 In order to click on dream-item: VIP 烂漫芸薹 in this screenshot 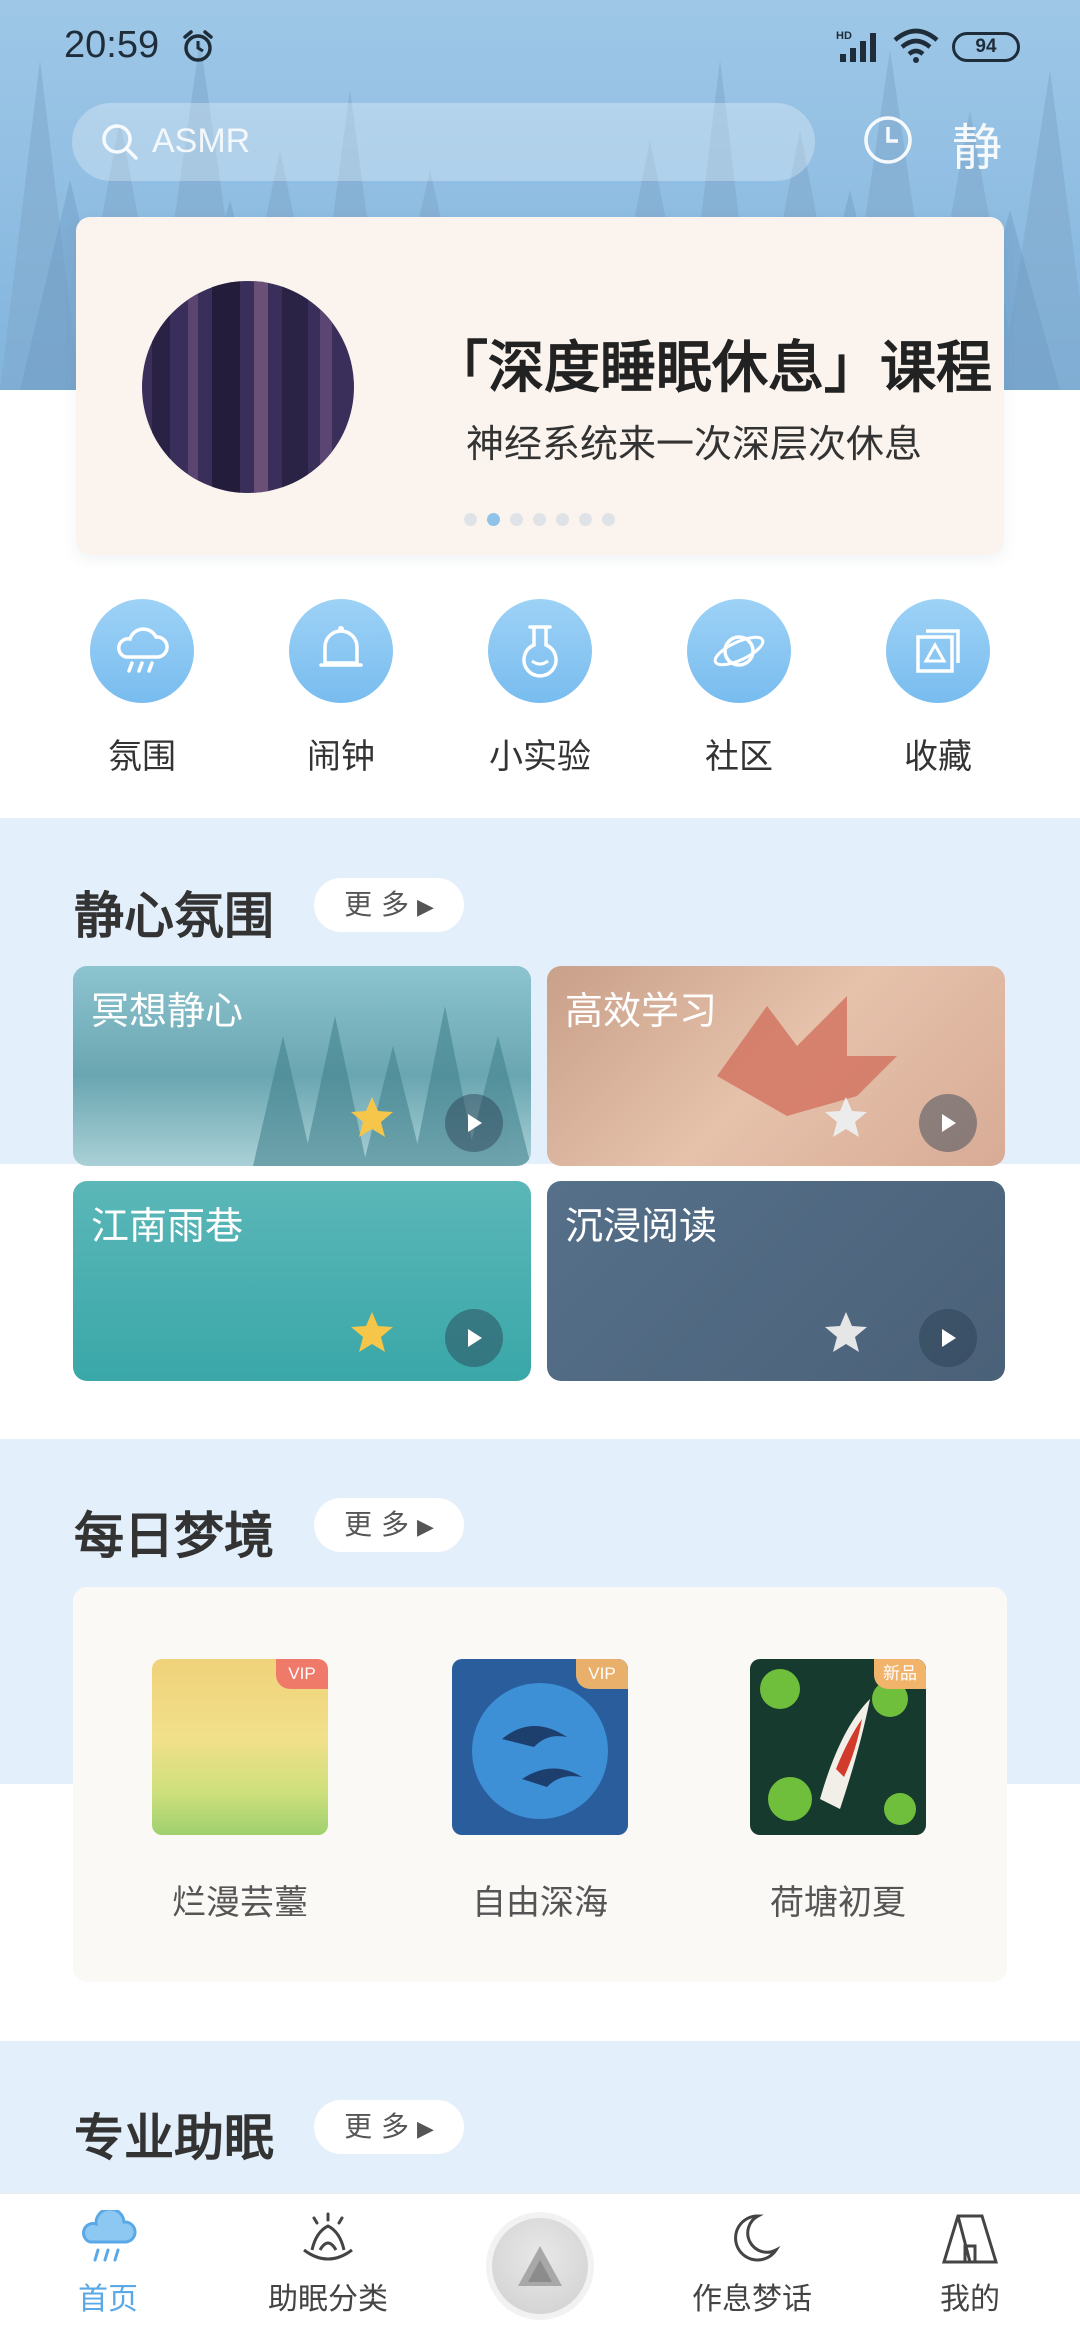, I will do `click(240, 1791)`.